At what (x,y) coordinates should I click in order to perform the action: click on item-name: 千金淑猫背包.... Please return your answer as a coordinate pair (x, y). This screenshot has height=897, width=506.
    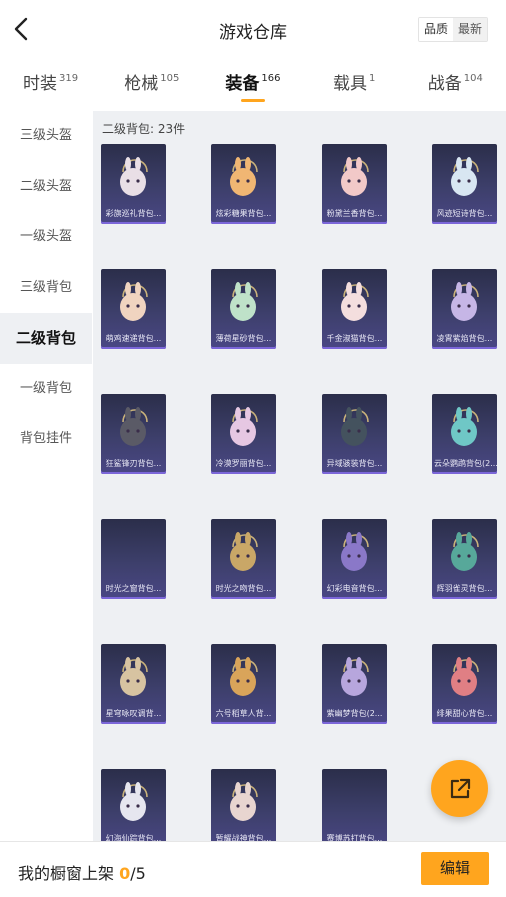
    Looking at the image, I should click on (354, 338).